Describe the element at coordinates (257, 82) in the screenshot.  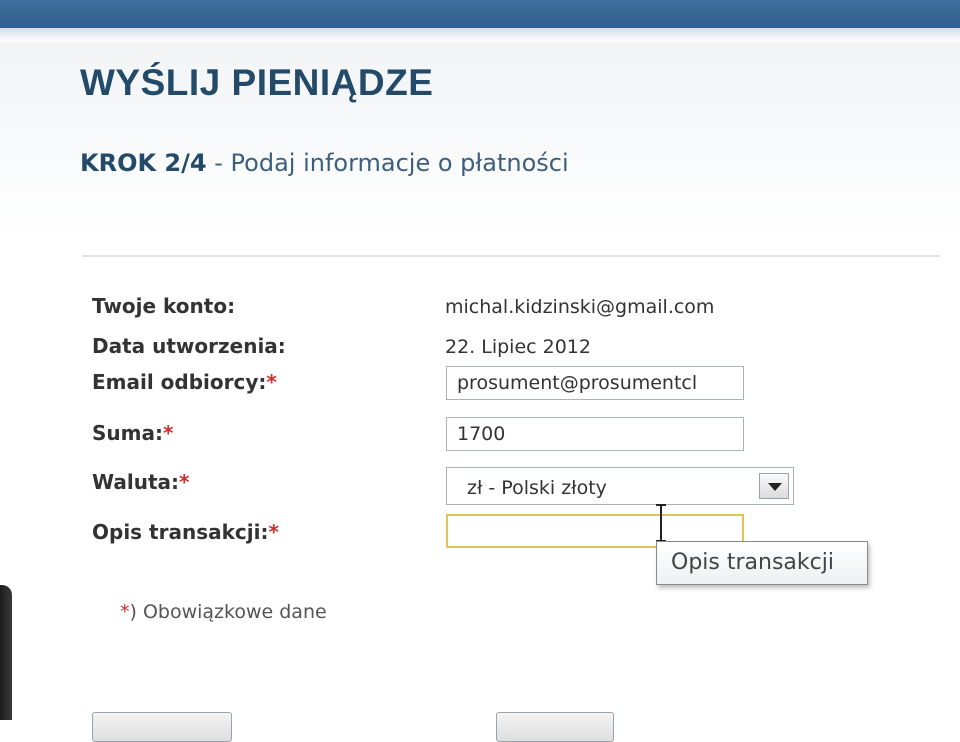
I see `page-title: WYŚLIJ PIENIĄDZE` at that location.